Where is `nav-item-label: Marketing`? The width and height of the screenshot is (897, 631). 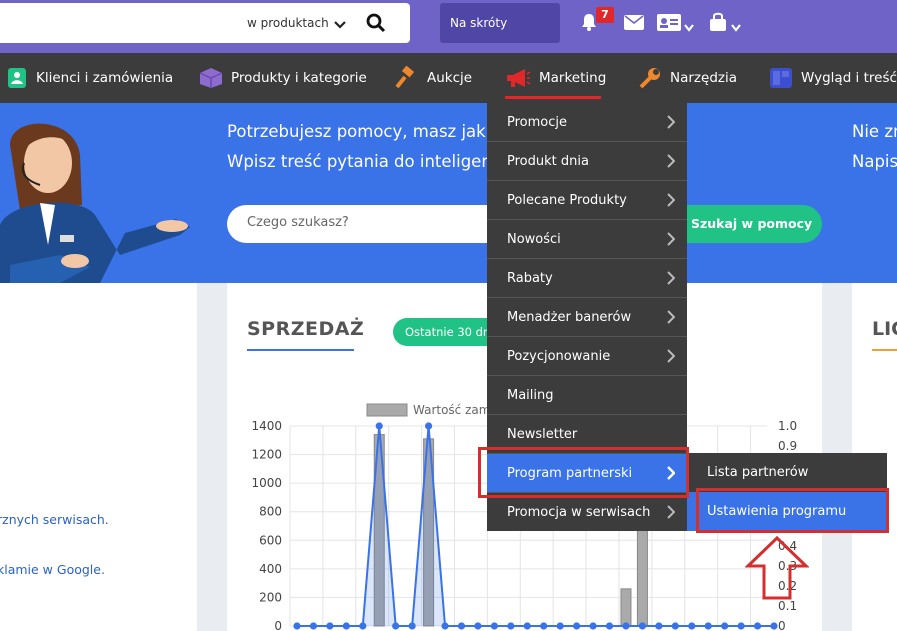 nav-item-label: Marketing is located at coordinates (573, 78).